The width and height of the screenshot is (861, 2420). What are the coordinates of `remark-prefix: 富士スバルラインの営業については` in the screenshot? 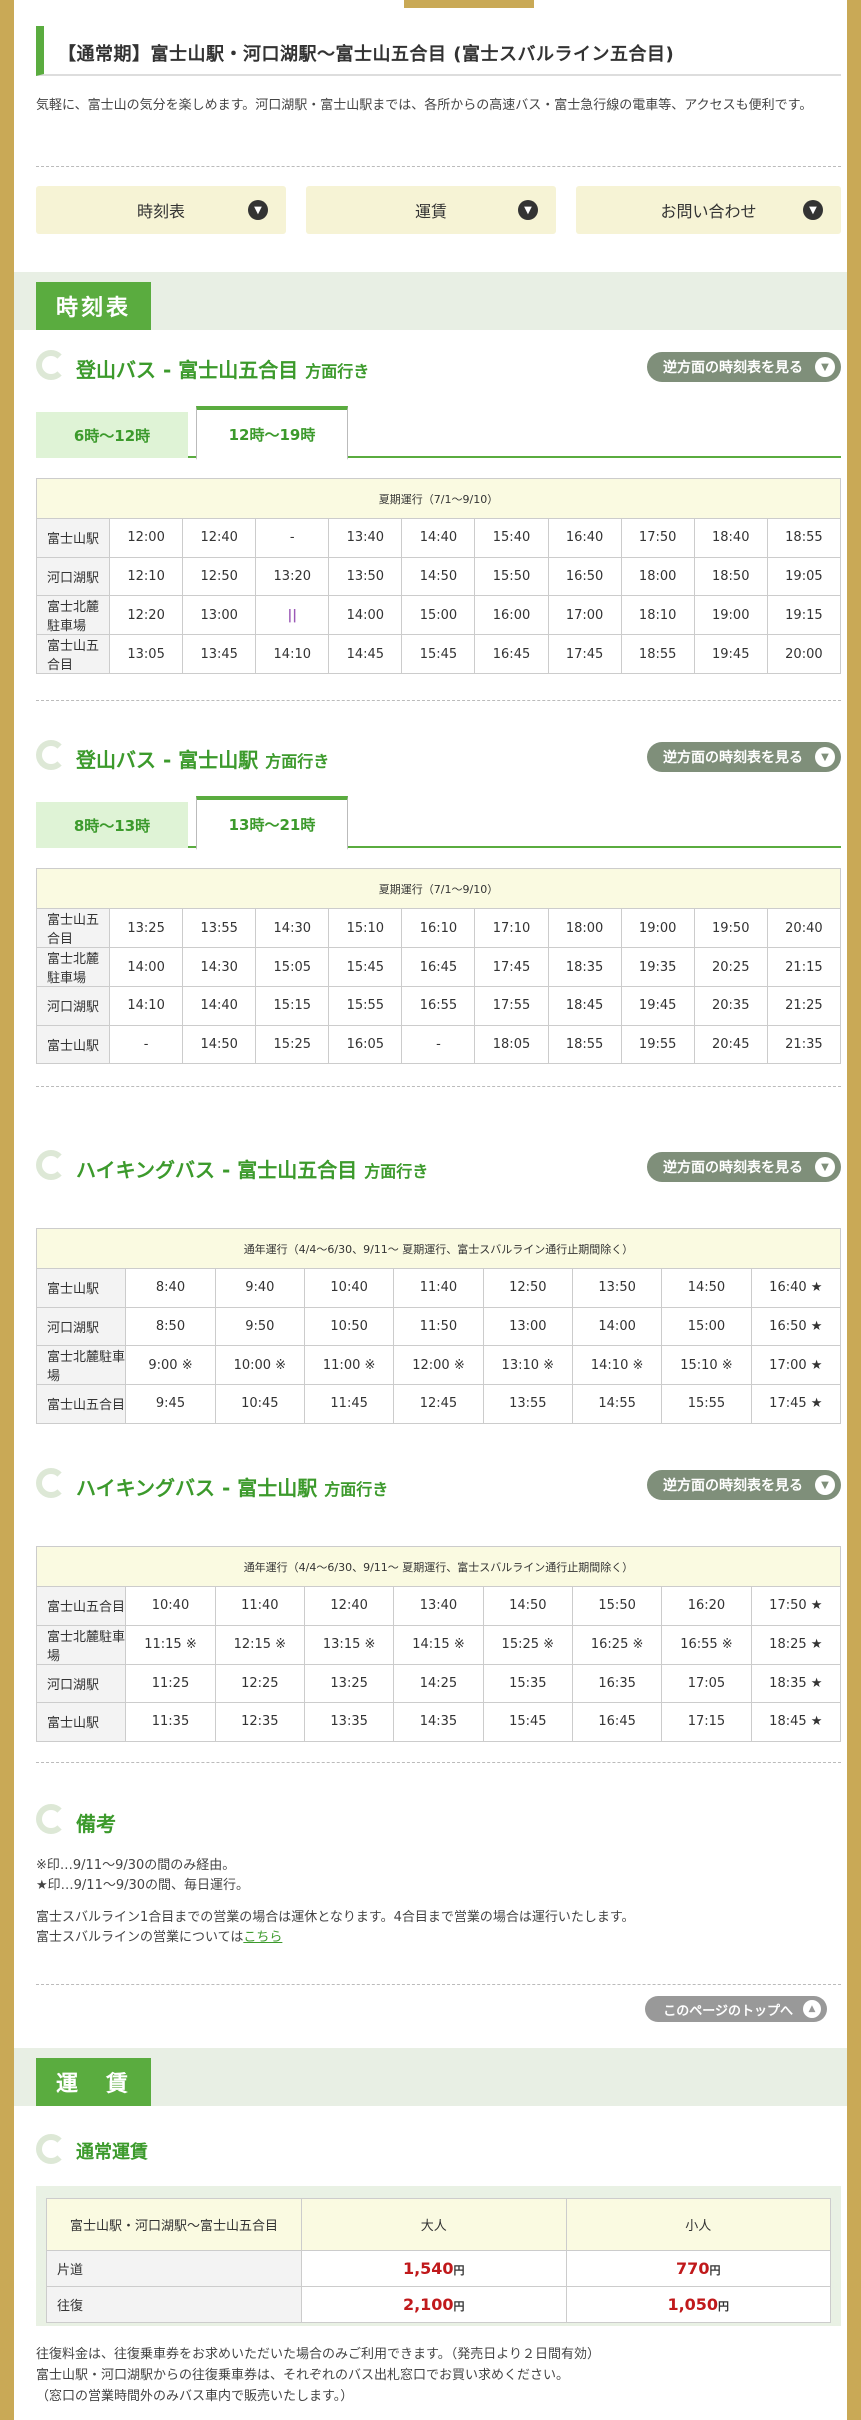 It's located at (140, 1937).